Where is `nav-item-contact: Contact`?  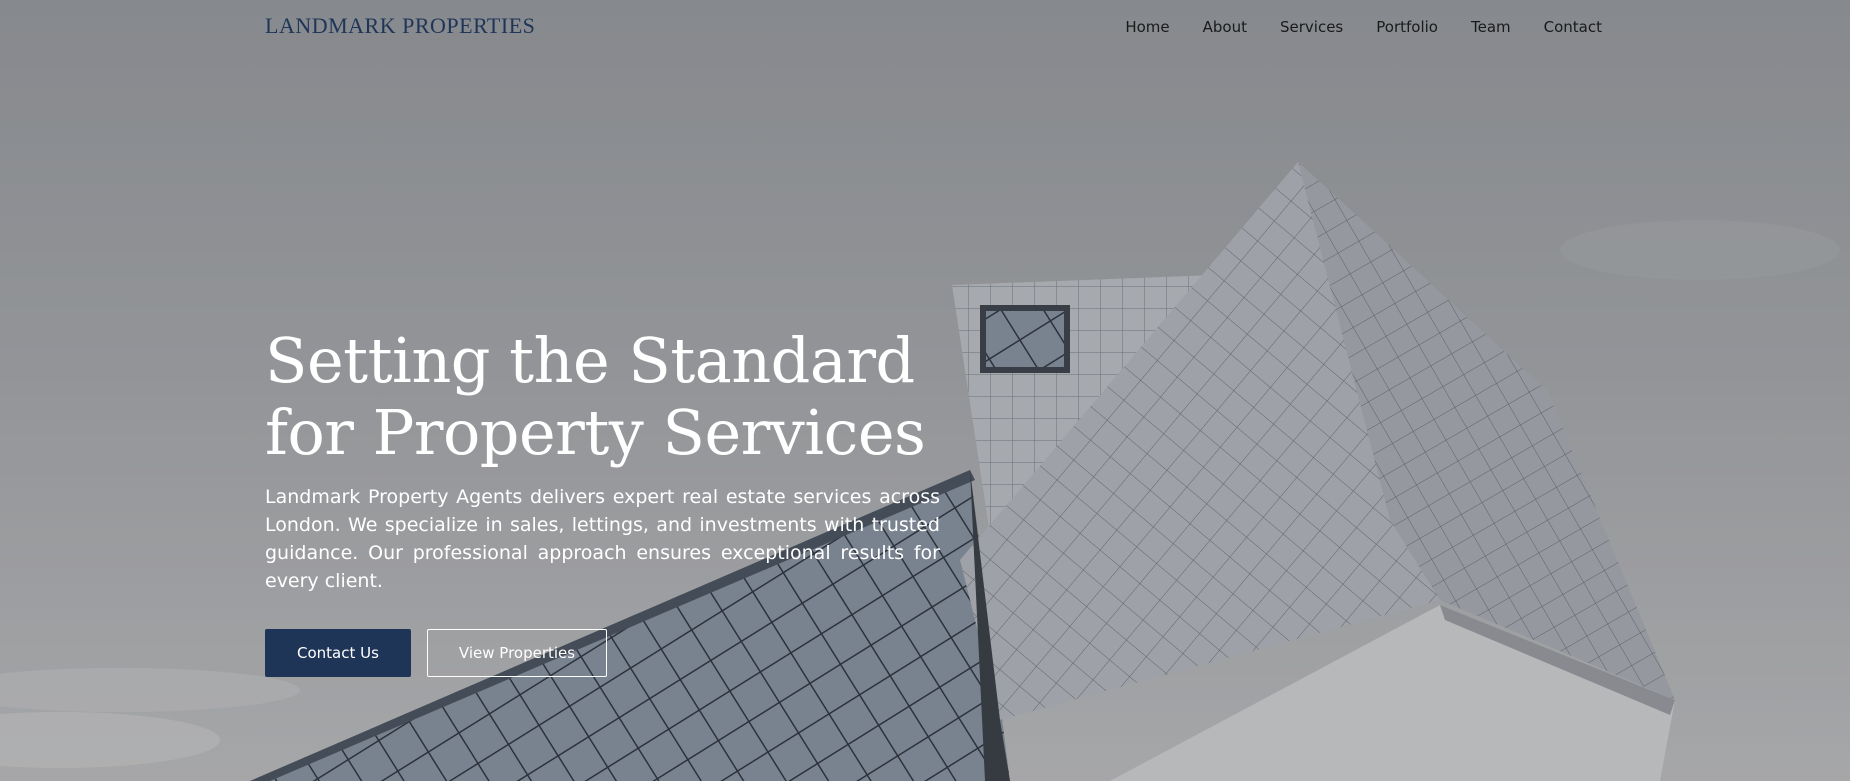 nav-item-contact: Contact is located at coordinates (1573, 27).